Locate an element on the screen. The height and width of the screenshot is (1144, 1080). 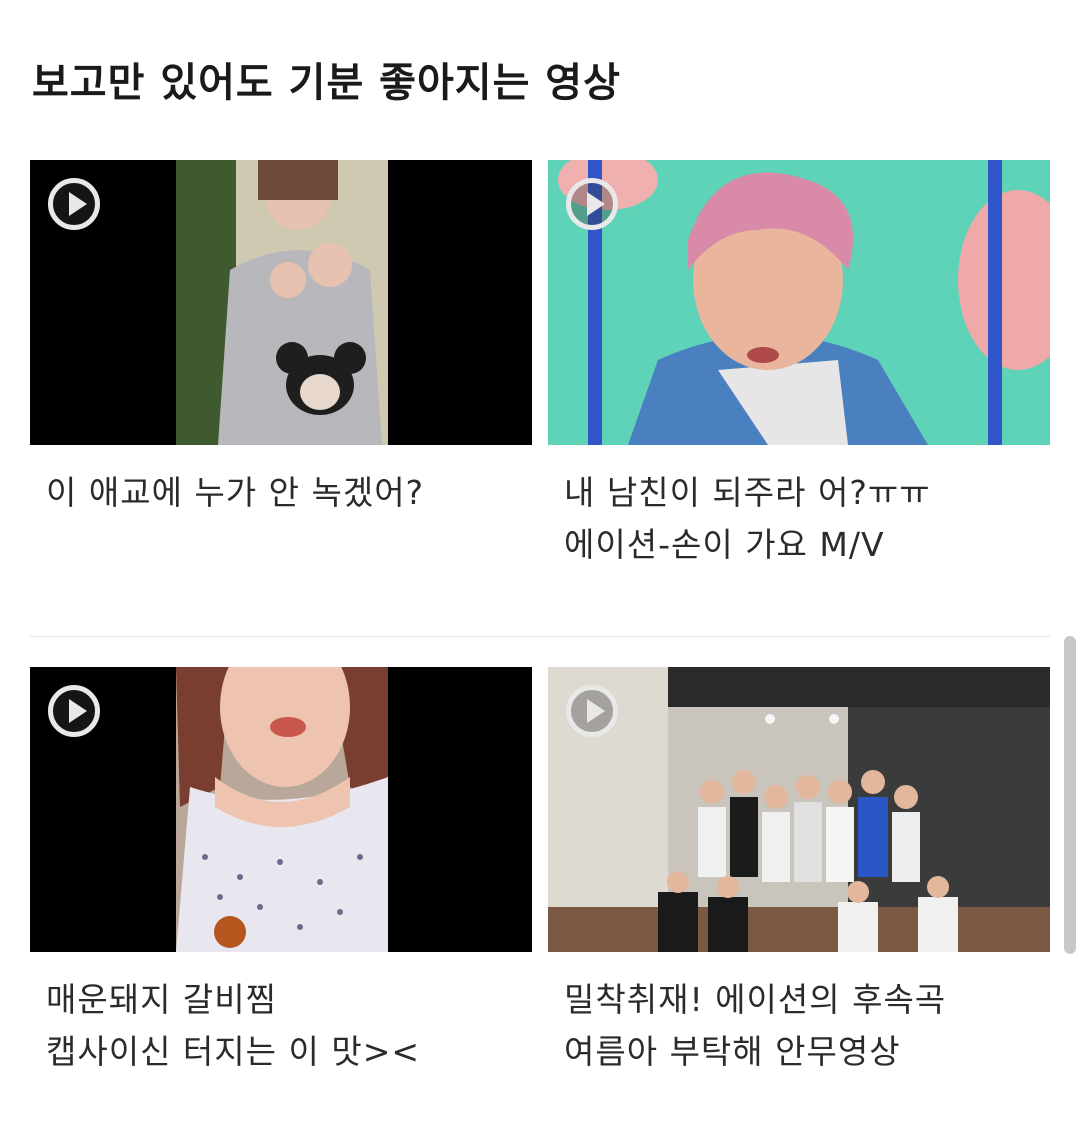
caption-line: 내 남친이 되주라 어?ㅠㅠ is located at coordinates (747, 492).